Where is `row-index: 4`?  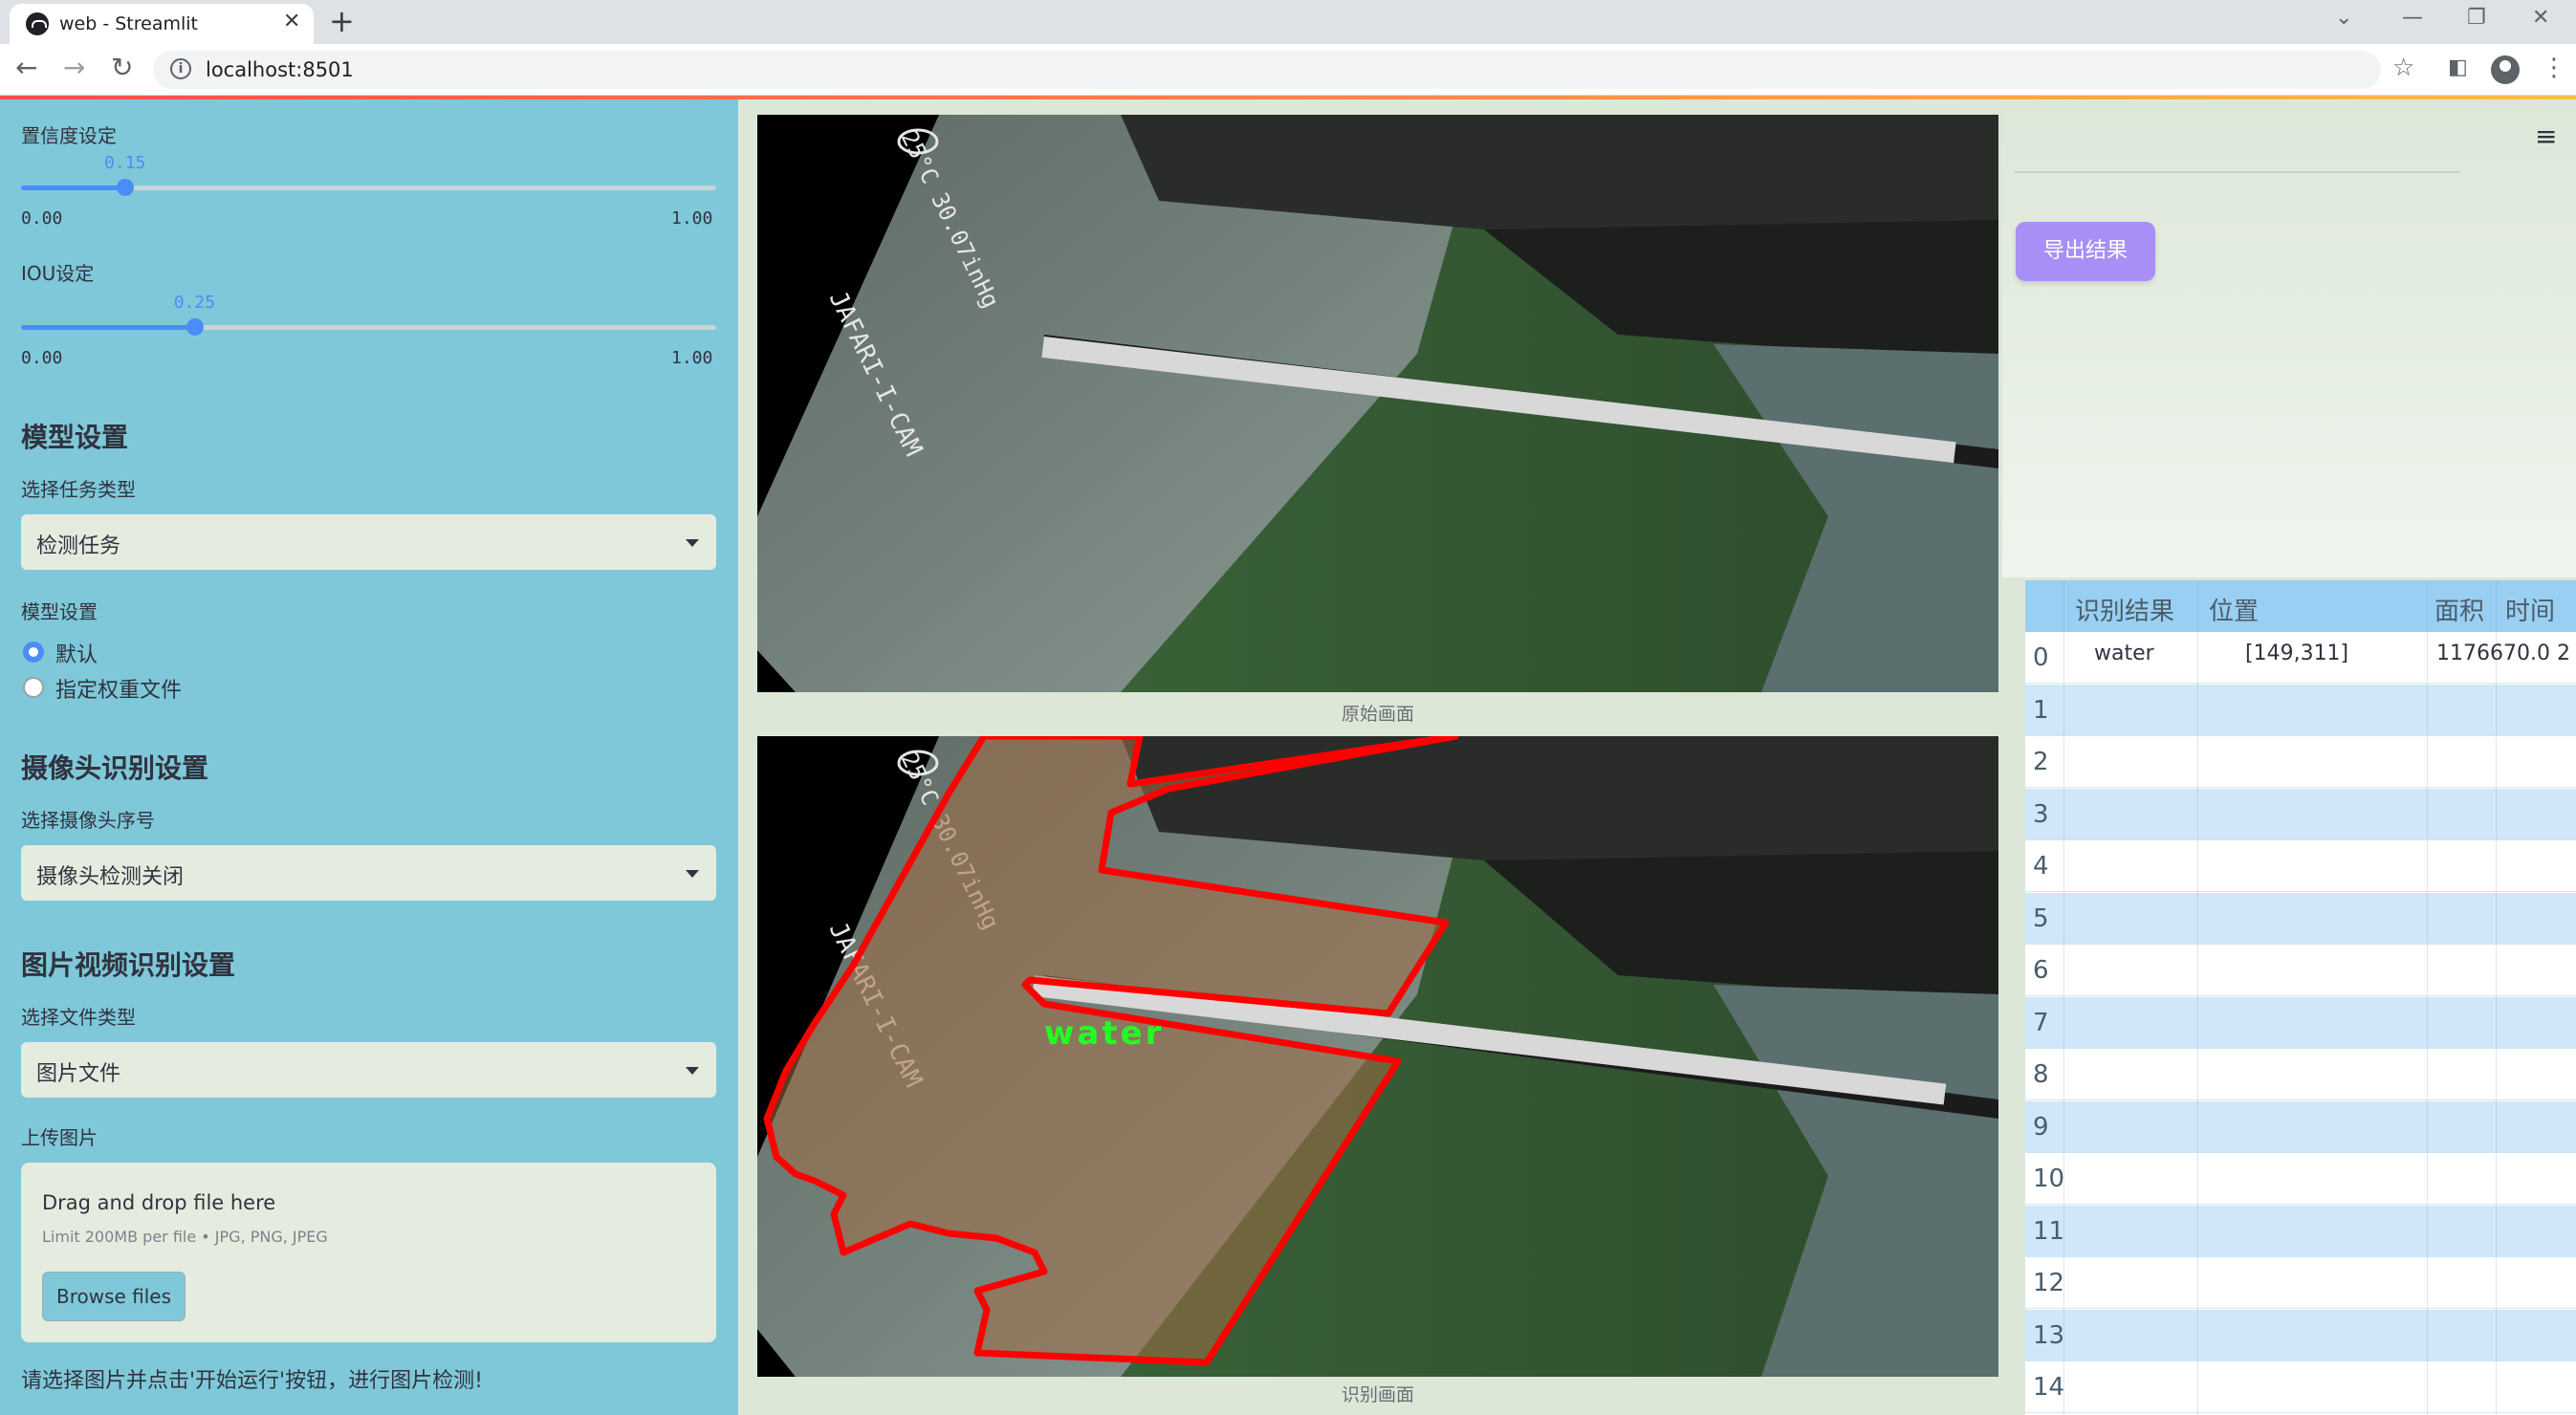 row-index: 4 is located at coordinates (2041, 866).